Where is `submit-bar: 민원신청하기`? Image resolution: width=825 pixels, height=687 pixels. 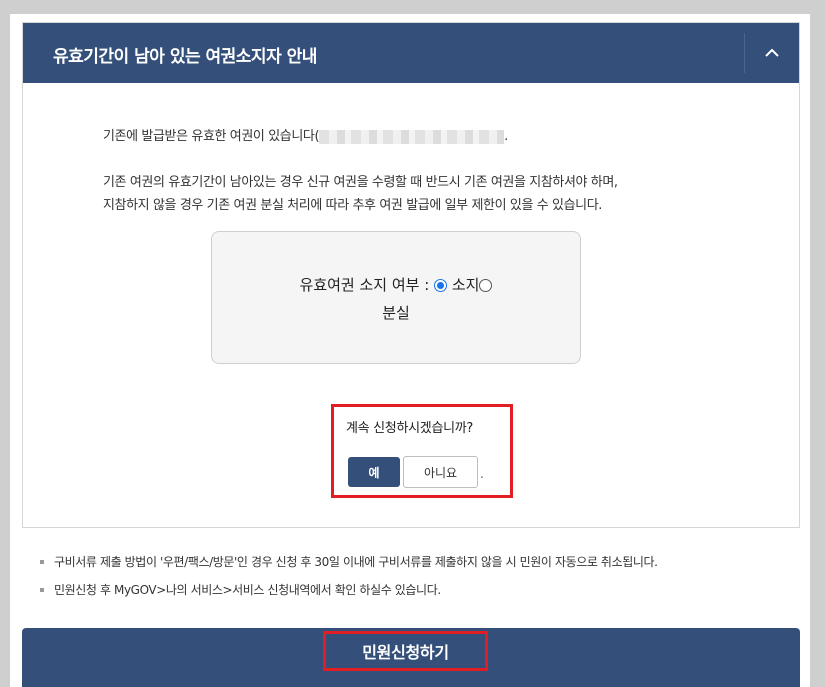
submit-bar: 민원신청하기 is located at coordinates (411, 657).